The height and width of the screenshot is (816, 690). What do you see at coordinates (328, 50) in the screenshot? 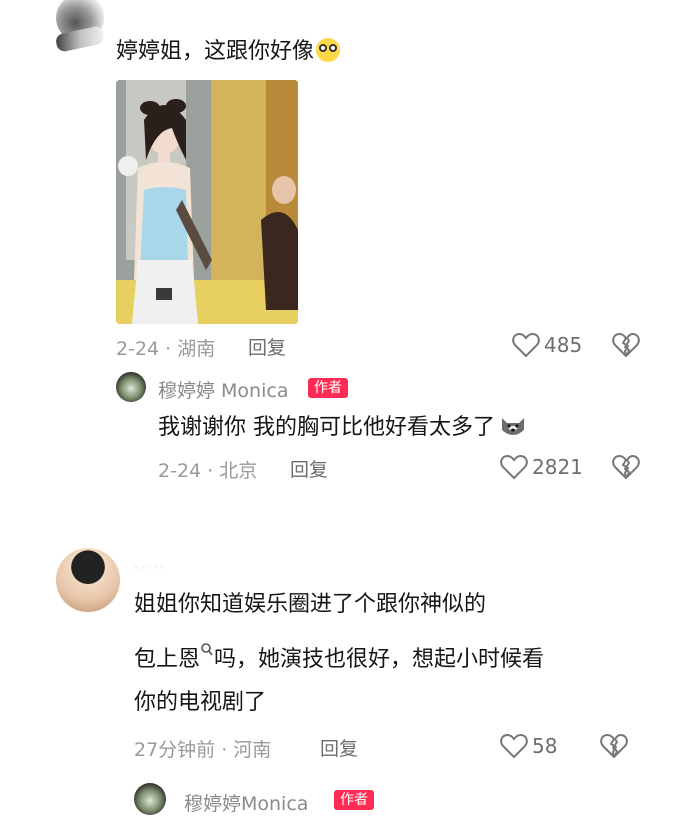
I see `eyes-emoji-icon` at bounding box center [328, 50].